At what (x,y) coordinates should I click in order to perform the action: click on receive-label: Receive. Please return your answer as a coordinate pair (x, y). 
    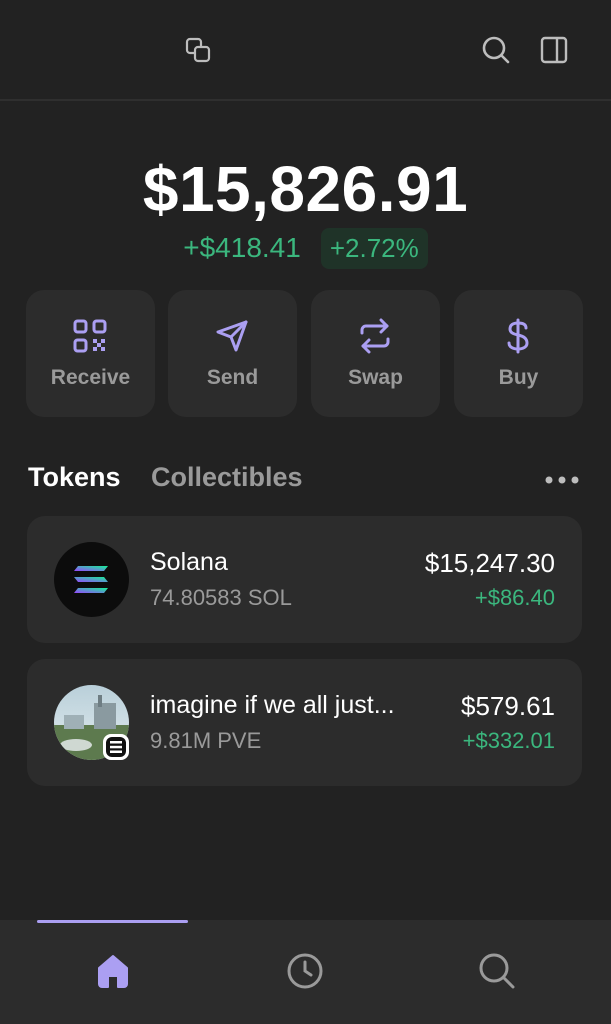
    Looking at the image, I should click on (90, 377).